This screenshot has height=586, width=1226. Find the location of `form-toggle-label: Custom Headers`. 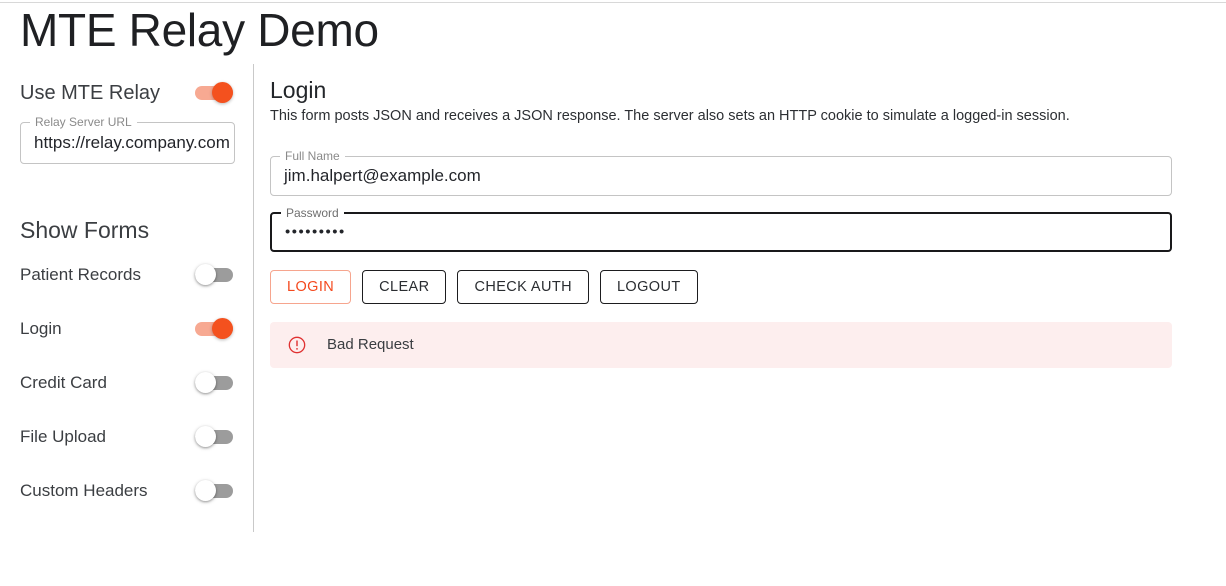

form-toggle-label: Custom Headers is located at coordinates (84, 490).